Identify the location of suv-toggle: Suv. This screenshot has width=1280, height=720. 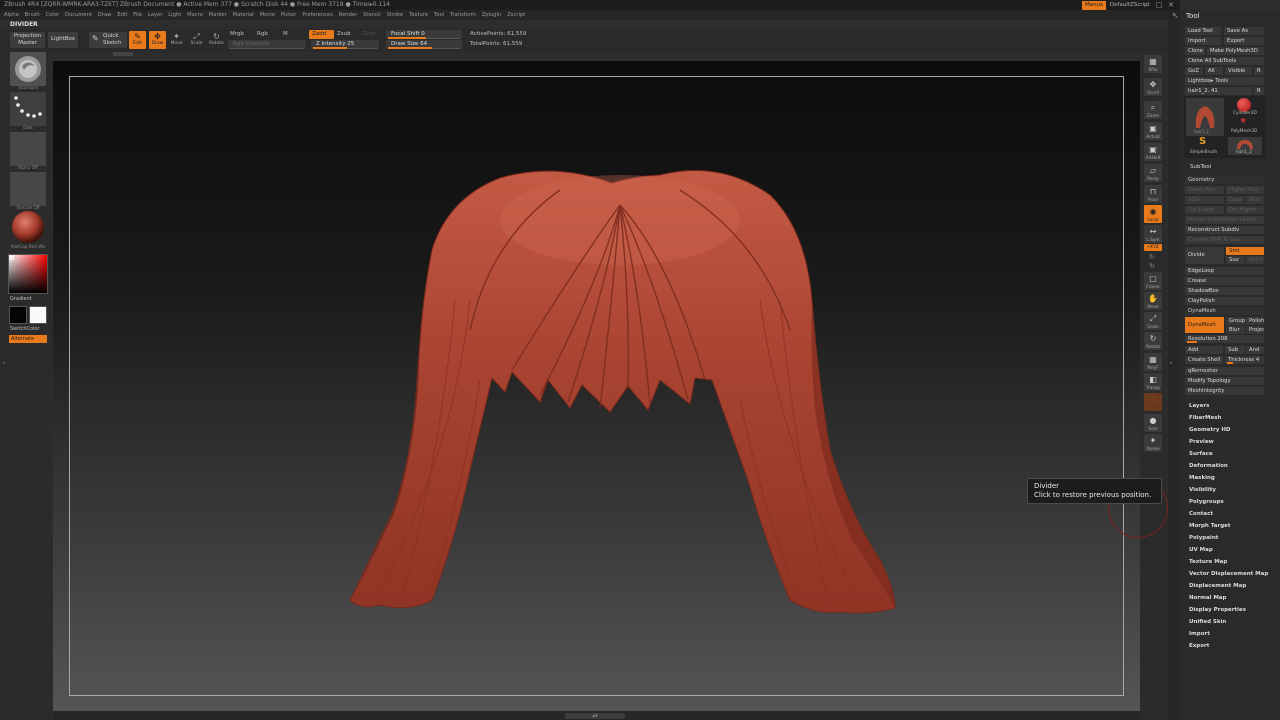
(1235, 260).